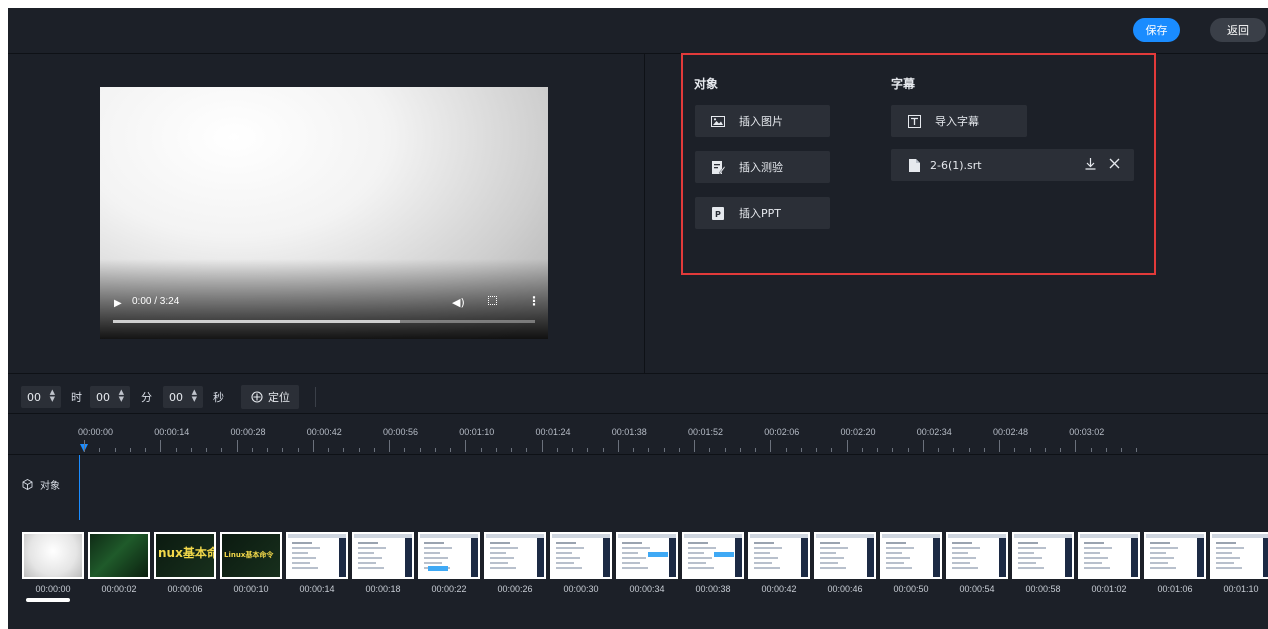 The width and height of the screenshot is (1268, 629). What do you see at coordinates (779, 589) in the screenshot?
I see `thumbnail-time-label: 00:00:42` at bounding box center [779, 589].